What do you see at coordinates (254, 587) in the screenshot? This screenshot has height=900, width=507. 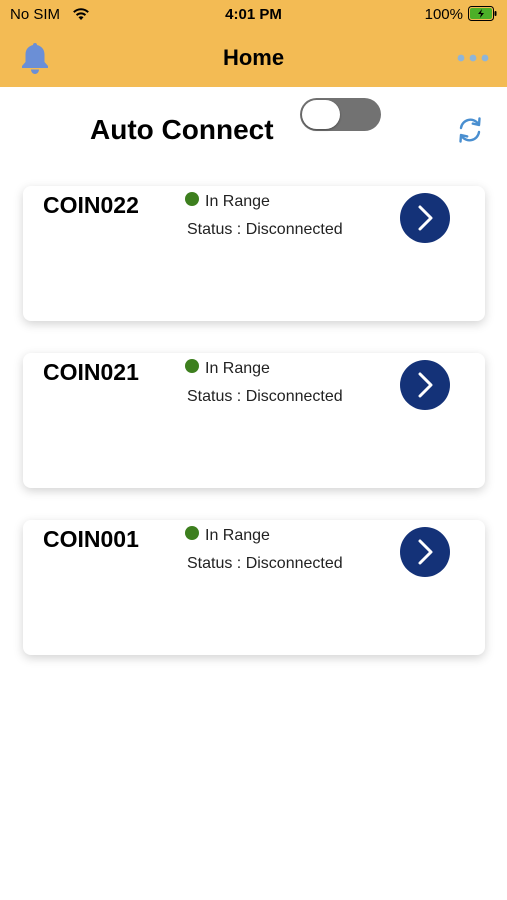 I see `device-card: COIN001 In Range Status : Disconnected` at bounding box center [254, 587].